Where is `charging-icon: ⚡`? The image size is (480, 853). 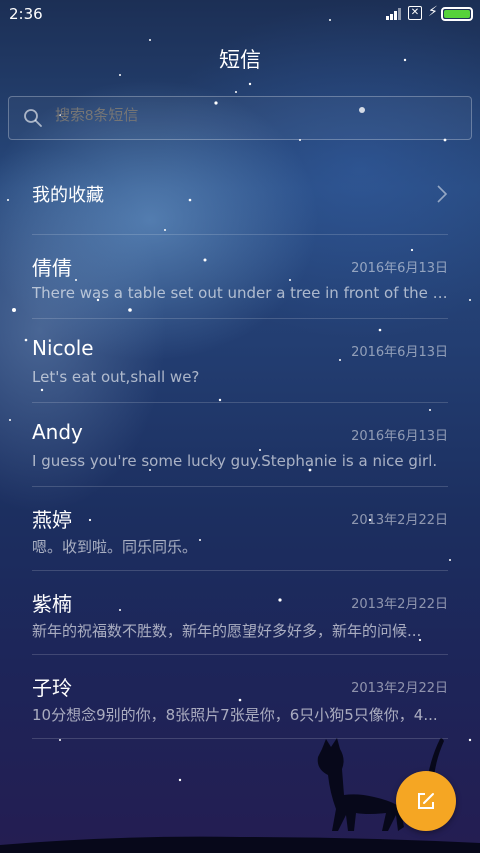
charging-icon: ⚡ is located at coordinates (433, 12).